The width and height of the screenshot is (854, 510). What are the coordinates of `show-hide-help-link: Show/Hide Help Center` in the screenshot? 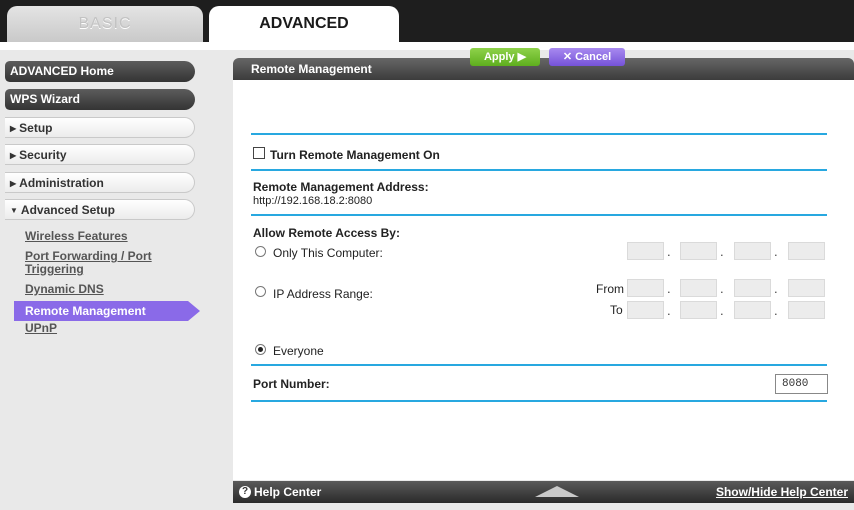 It's located at (782, 492).